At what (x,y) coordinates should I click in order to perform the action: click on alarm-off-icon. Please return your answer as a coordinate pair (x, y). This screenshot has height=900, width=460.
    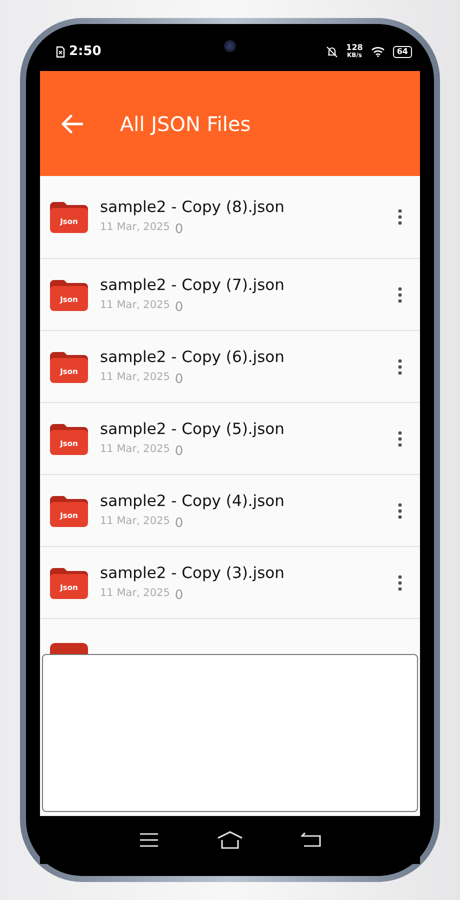
    Looking at the image, I should click on (332, 52).